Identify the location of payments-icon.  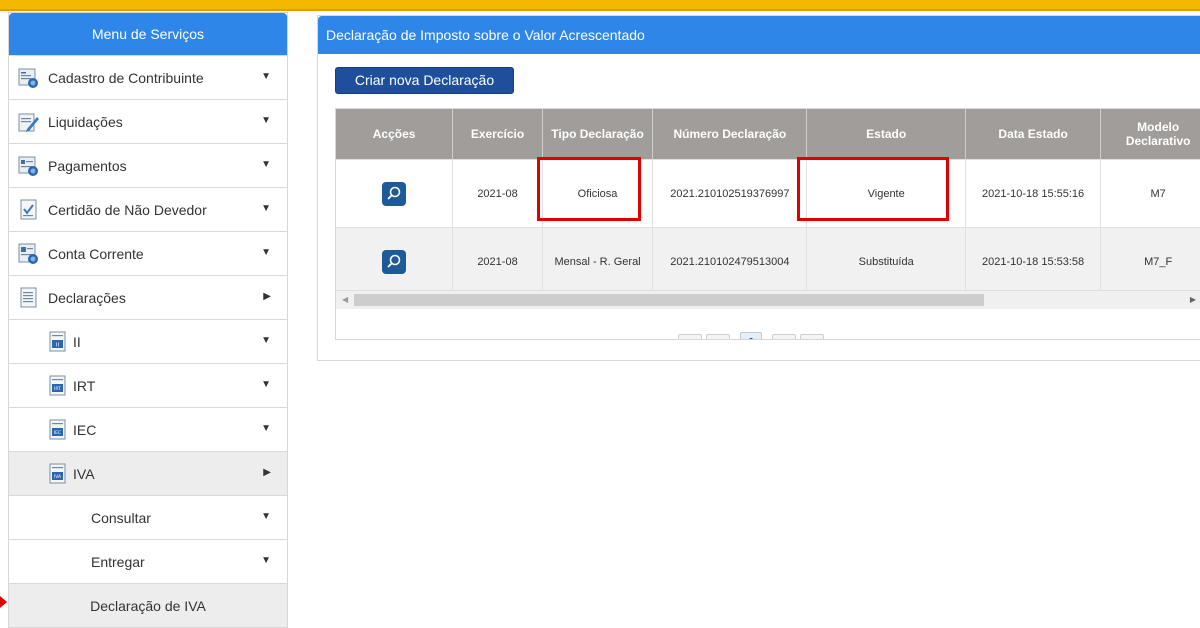
(28, 166).